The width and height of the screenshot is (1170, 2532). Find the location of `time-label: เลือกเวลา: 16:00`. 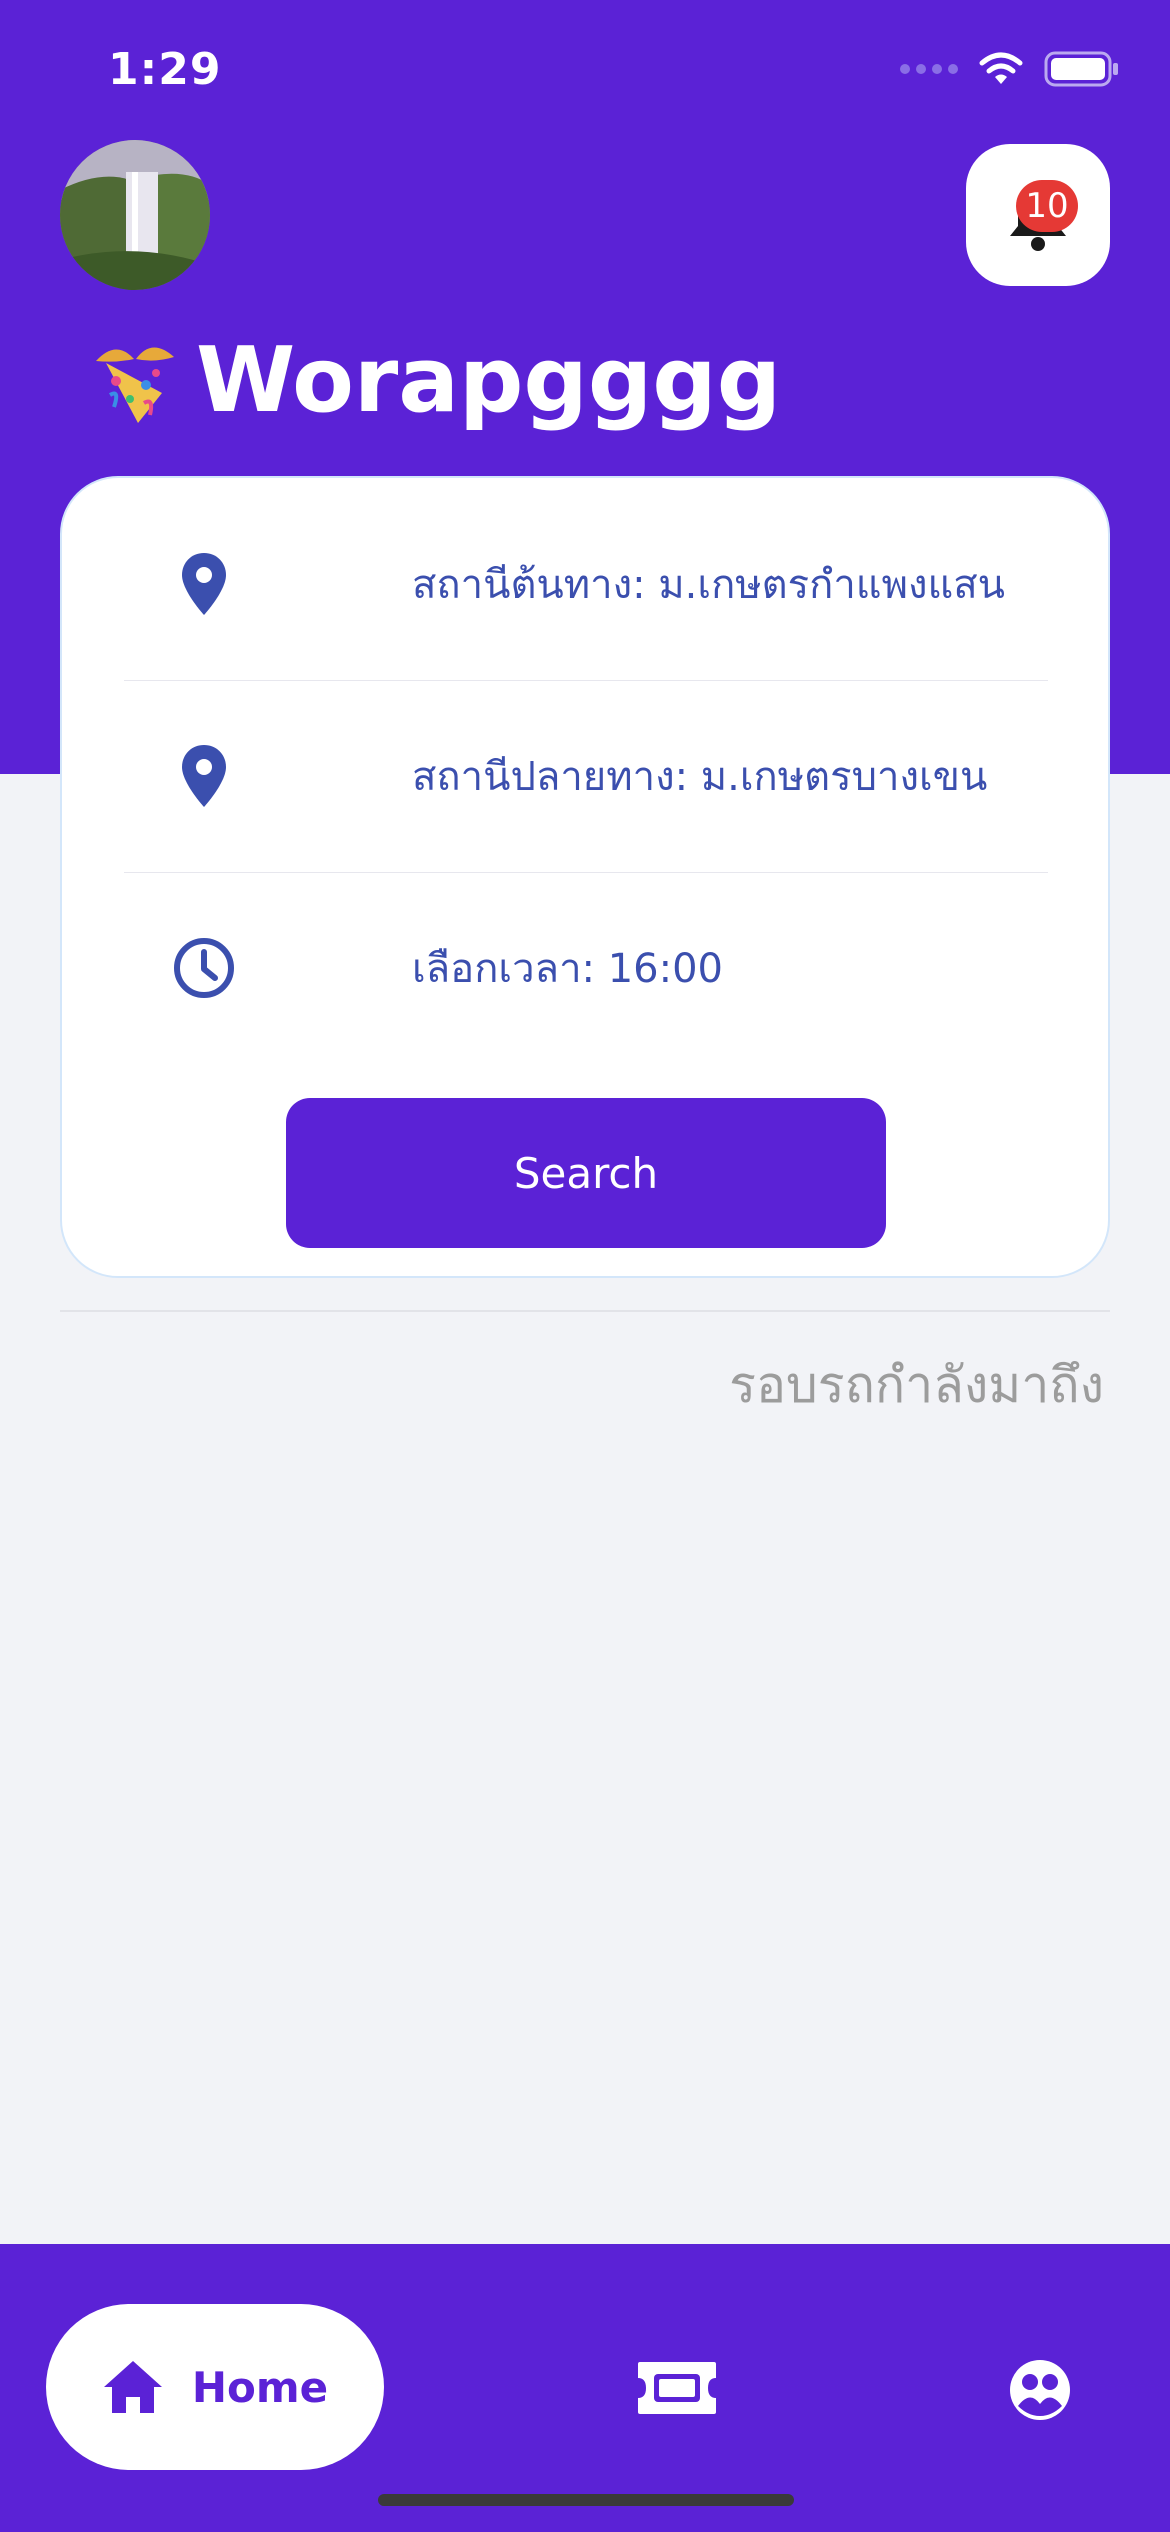

time-label: เลือกเวลา: 16:00 is located at coordinates (567, 969).